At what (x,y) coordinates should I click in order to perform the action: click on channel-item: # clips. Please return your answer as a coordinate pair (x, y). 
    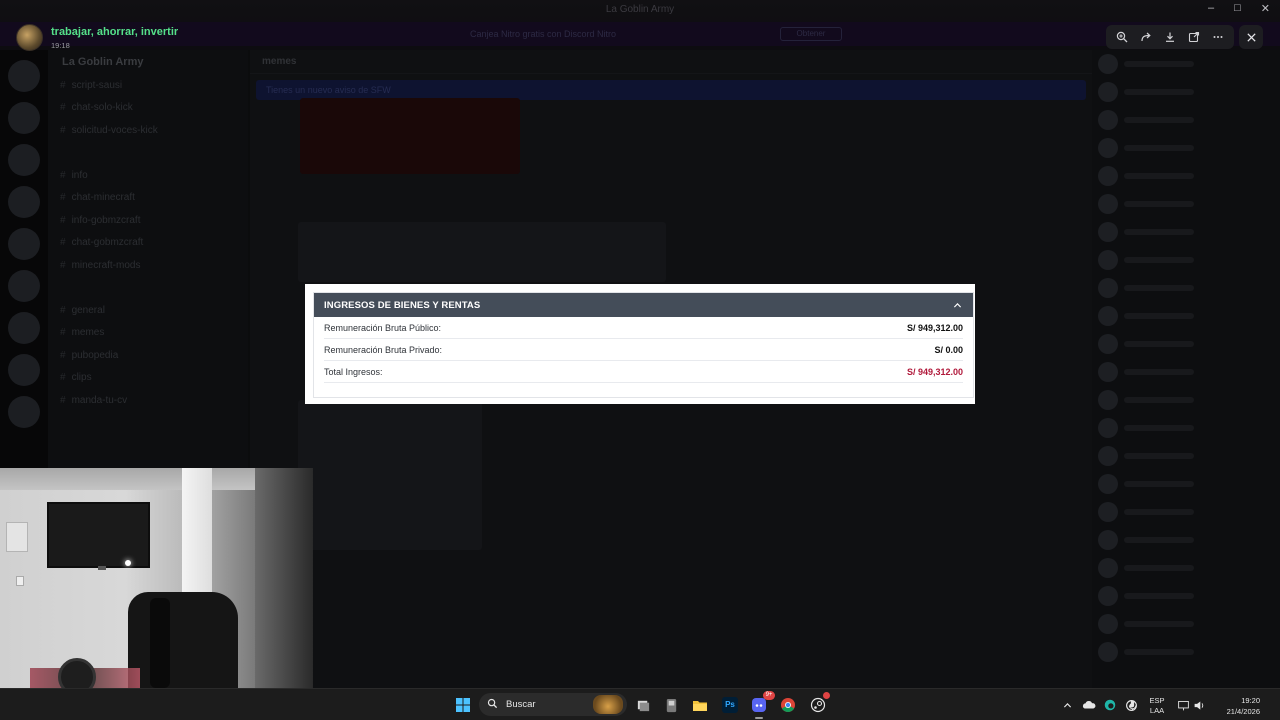
    Looking at the image, I should click on (76, 378).